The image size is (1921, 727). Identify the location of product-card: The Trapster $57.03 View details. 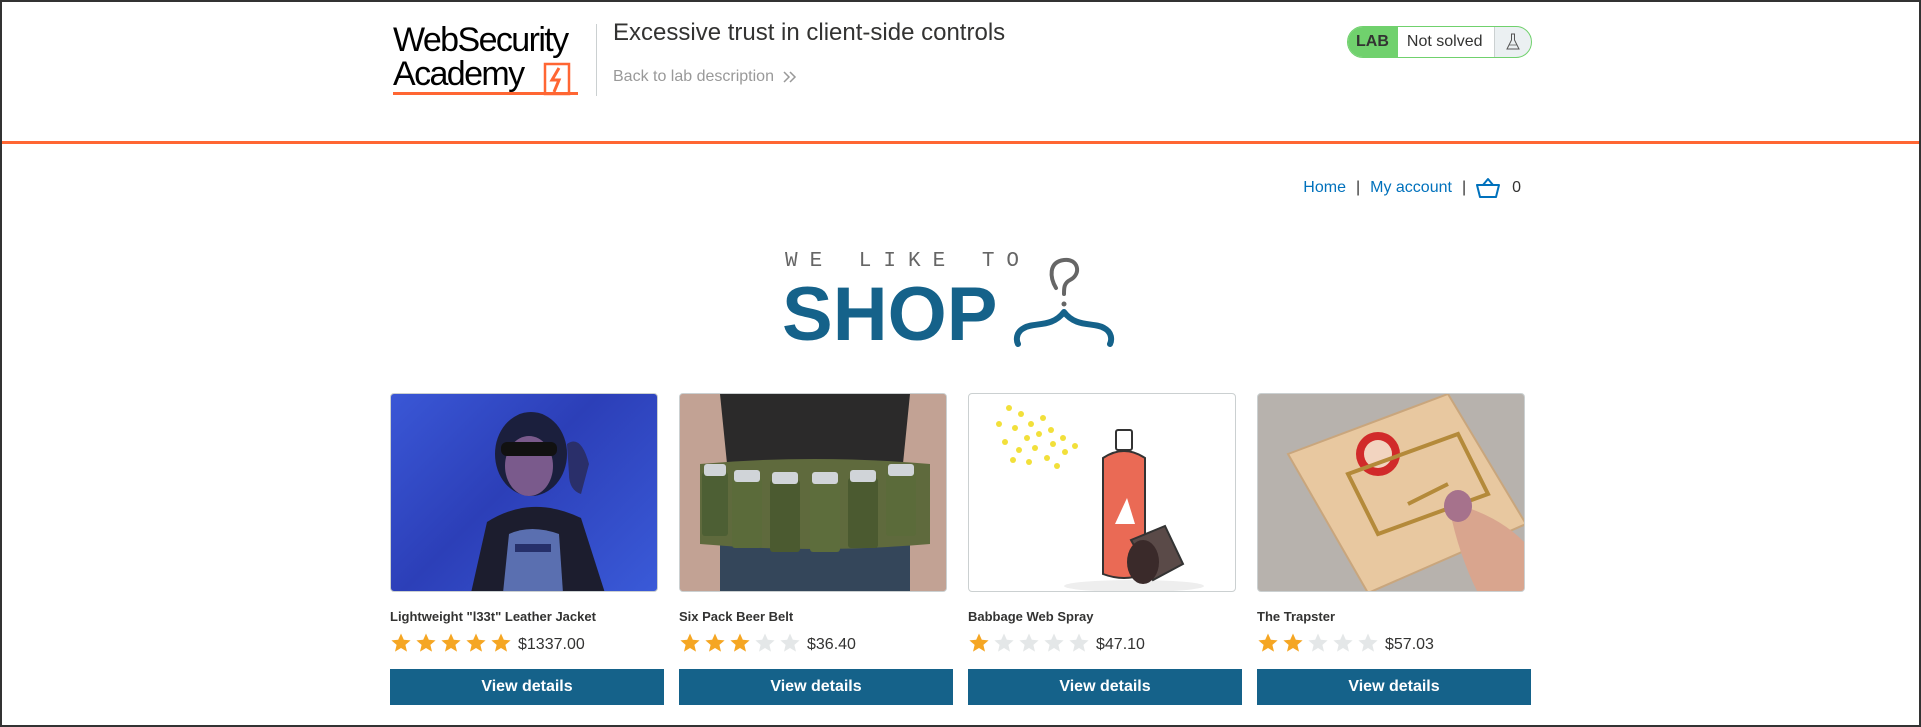
(1394, 549).